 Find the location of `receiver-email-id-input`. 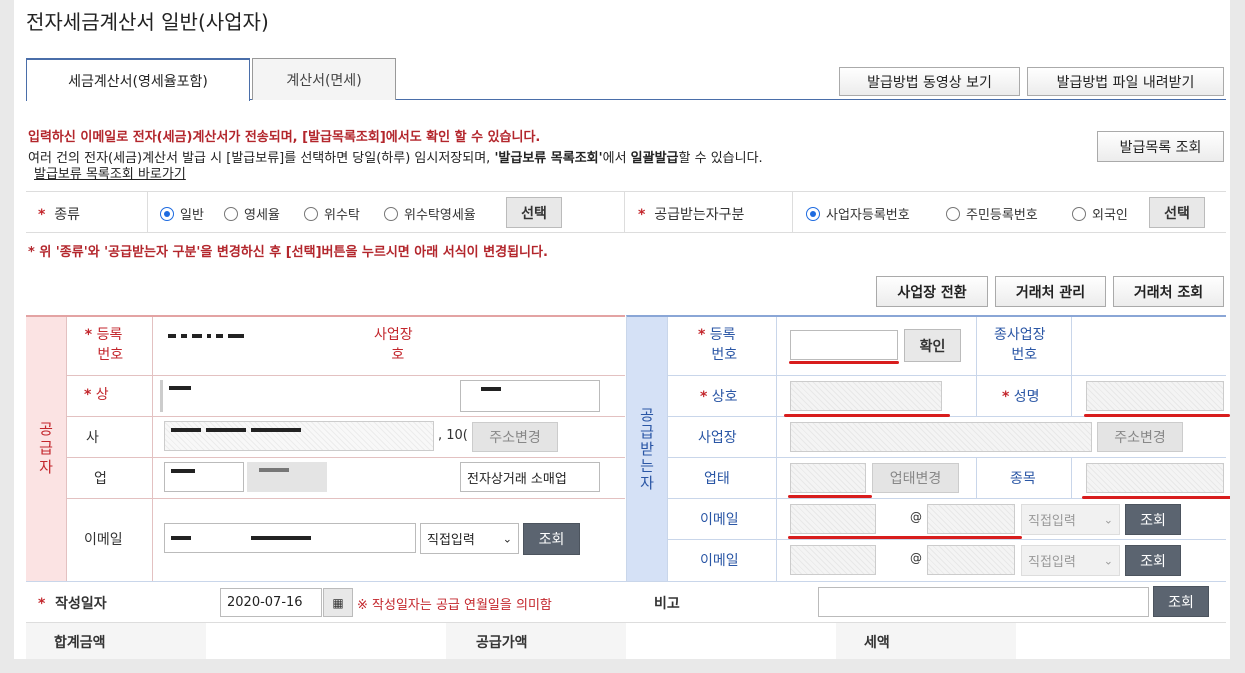

receiver-email-id-input is located at coordinates (833, 519).